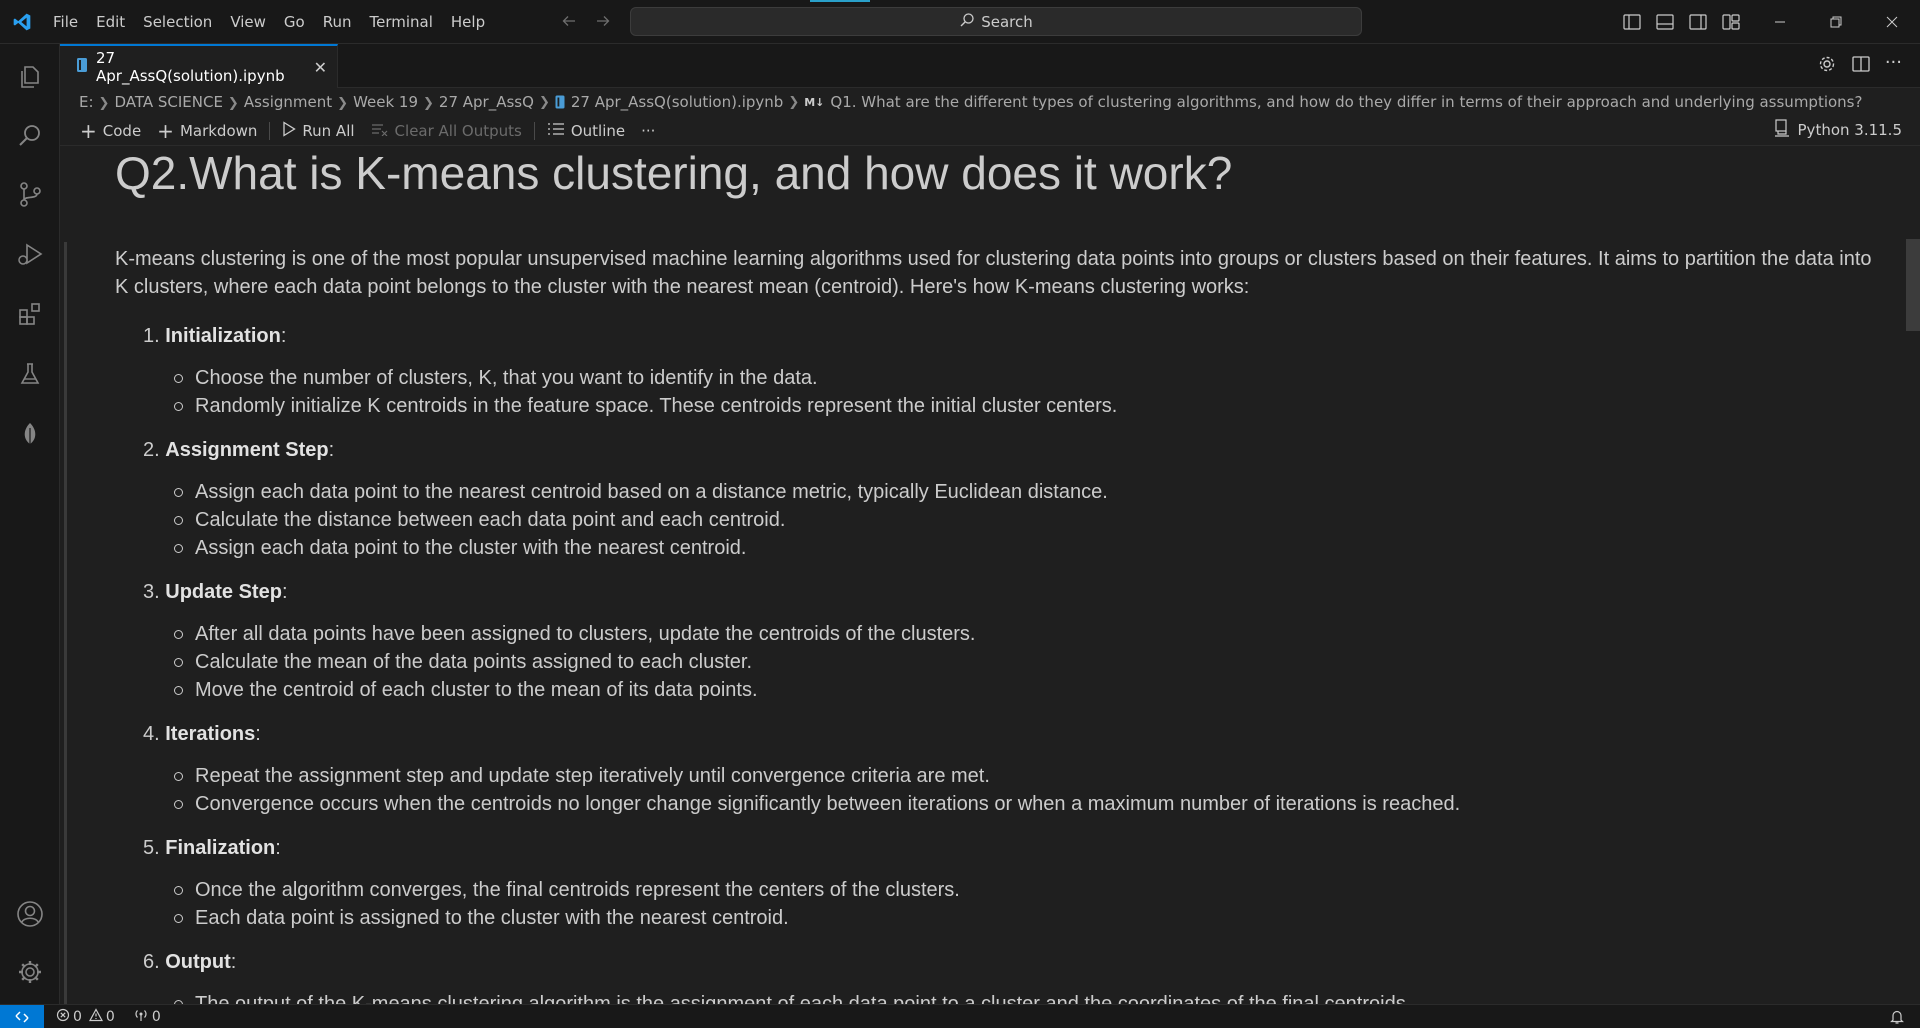  What do you see at coordinates (1897, 1018) in the screenshot?
I see `notifications-bell-icon` at bounding box center [1897, 1018].